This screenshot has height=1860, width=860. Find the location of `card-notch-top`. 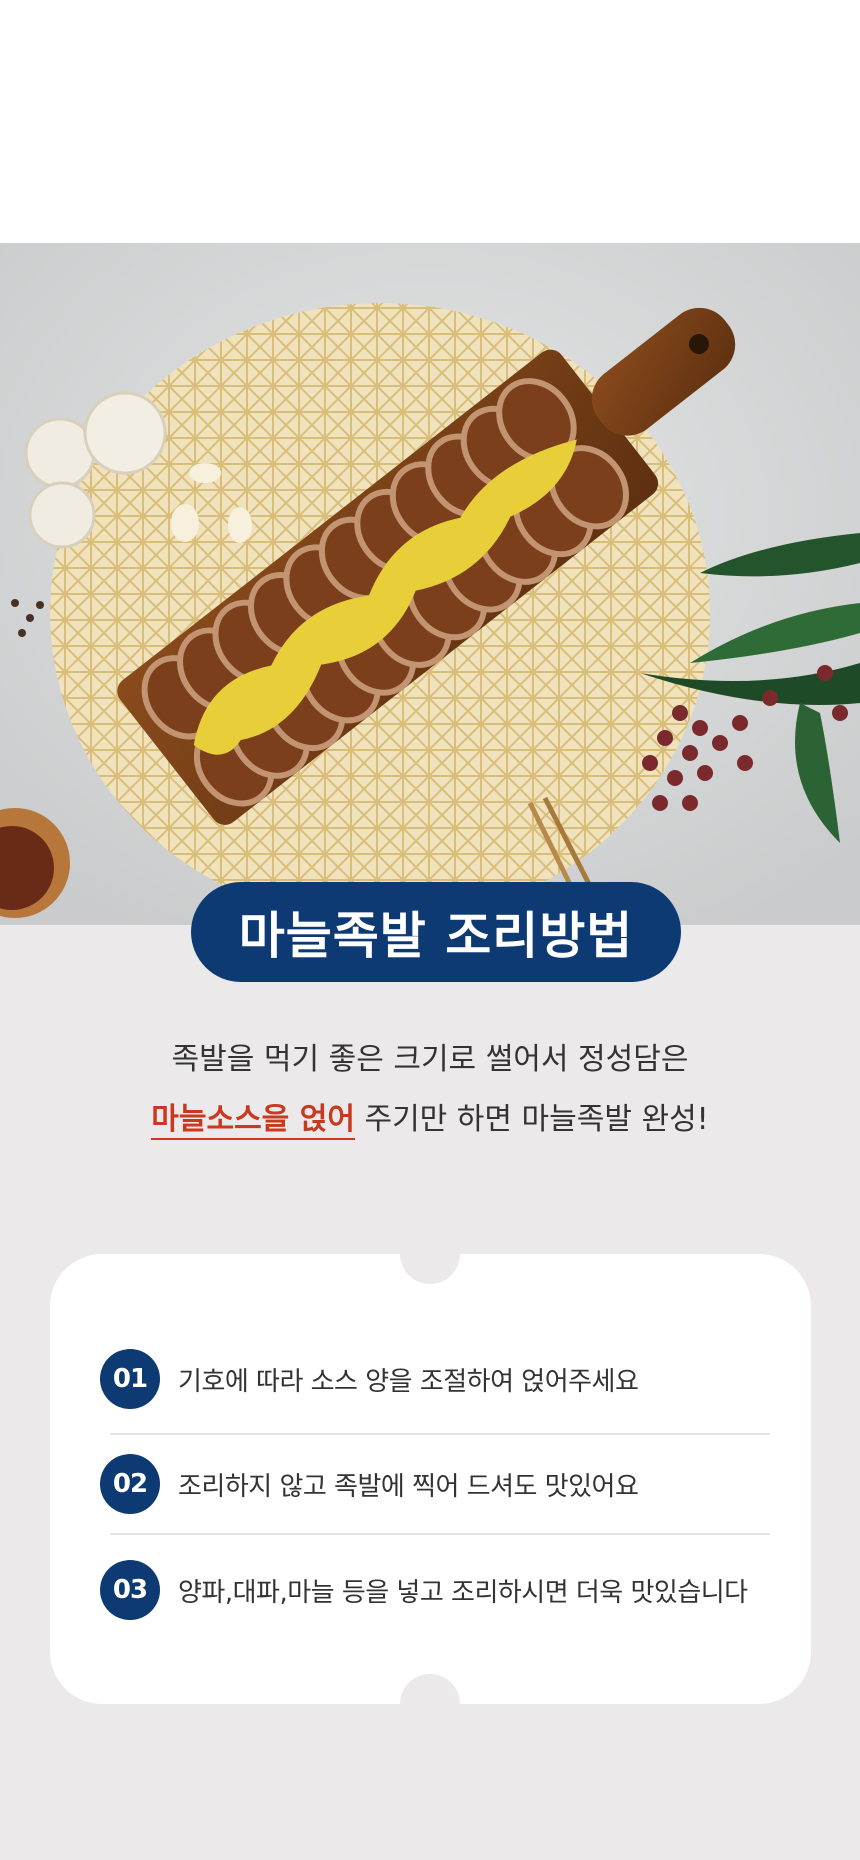

card-notch-top is located at coordinates (430, 1254).